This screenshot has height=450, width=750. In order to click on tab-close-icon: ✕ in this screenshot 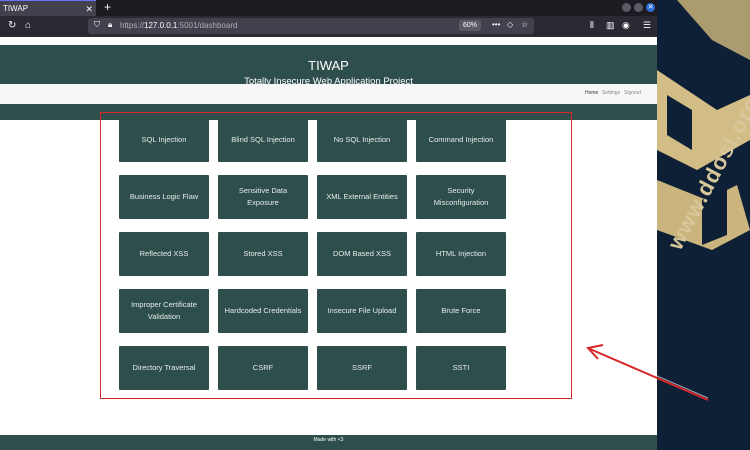, I will do `click(89, 9)`.